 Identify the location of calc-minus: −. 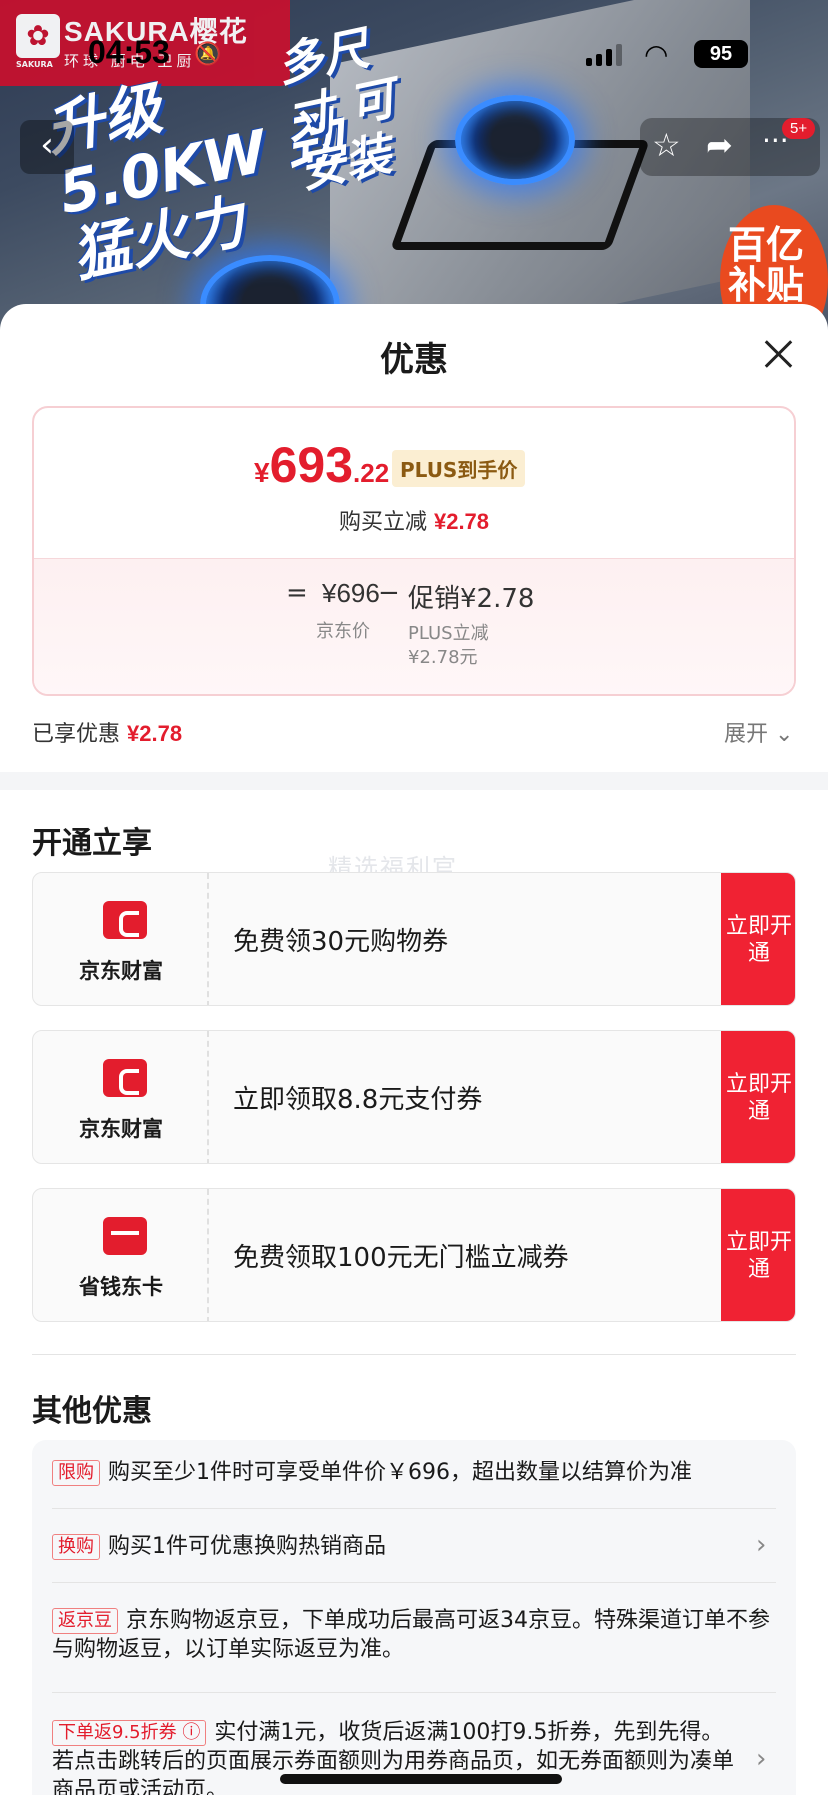
(389, 593).